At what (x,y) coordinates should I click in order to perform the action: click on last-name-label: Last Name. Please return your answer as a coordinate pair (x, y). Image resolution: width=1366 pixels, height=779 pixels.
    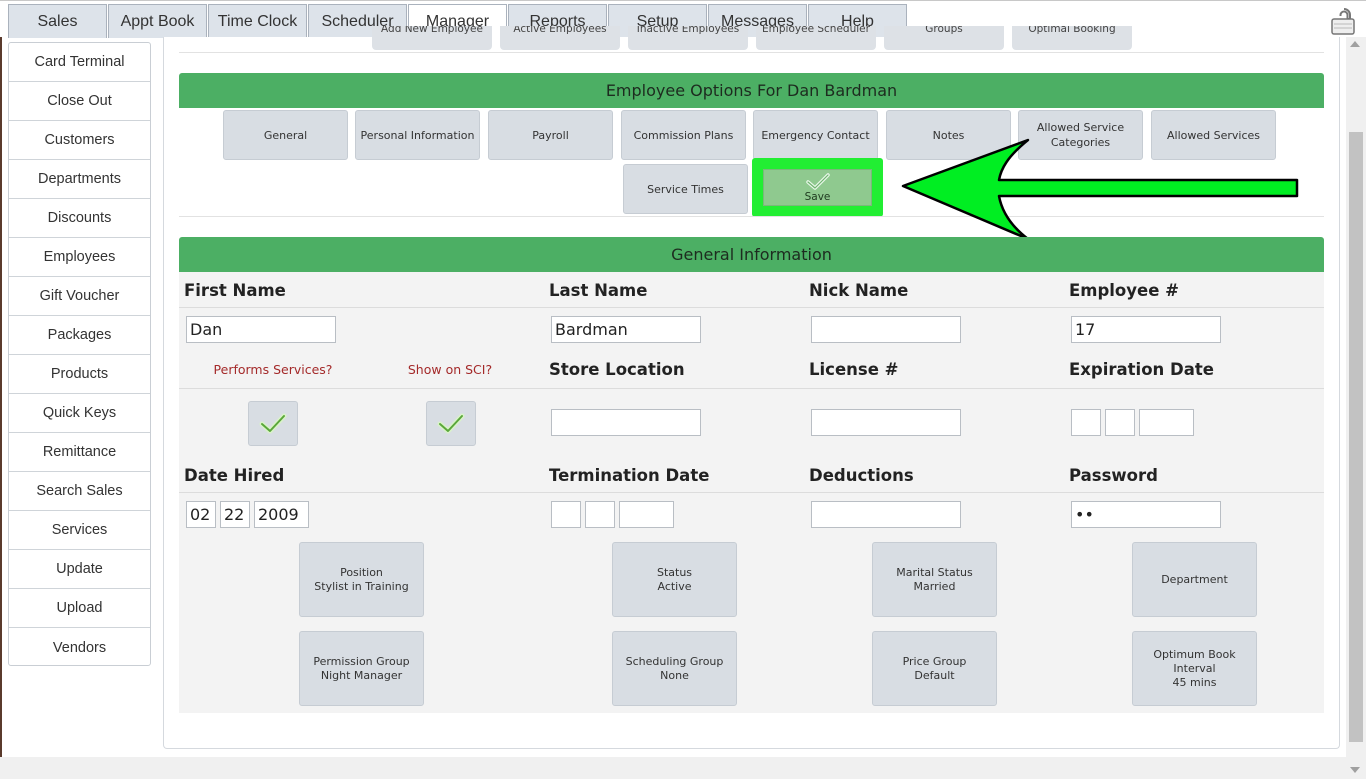
    Looking at the image, I should click on (598, 290).